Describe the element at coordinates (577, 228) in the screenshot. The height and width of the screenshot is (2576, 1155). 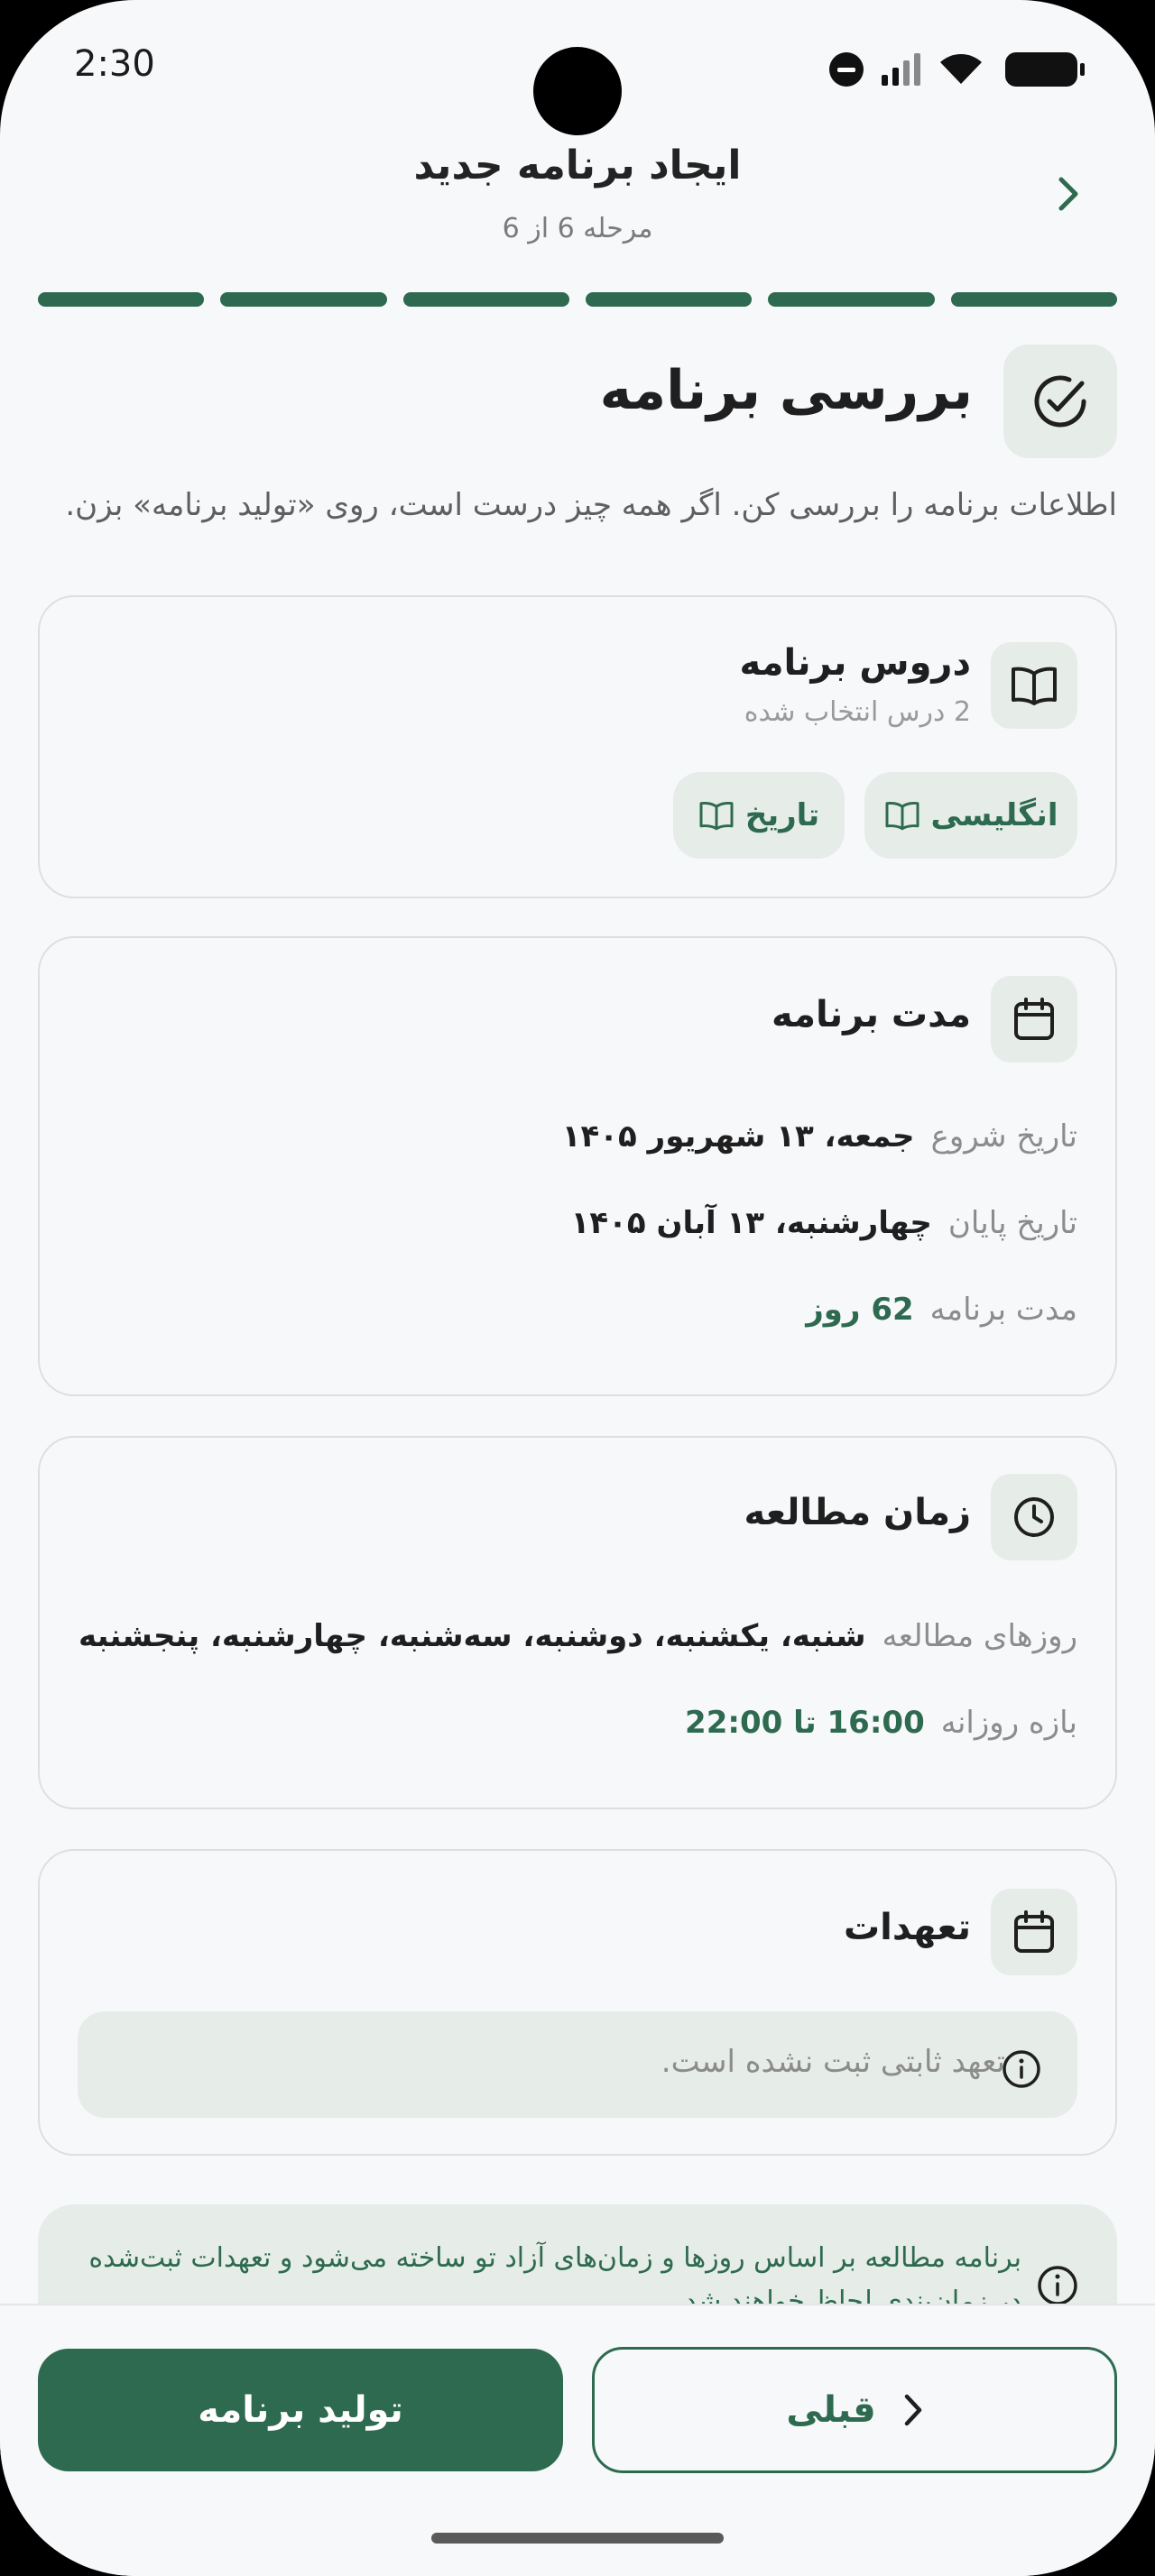
I see `step-indicator: مرحله 6 از 6` at that location.